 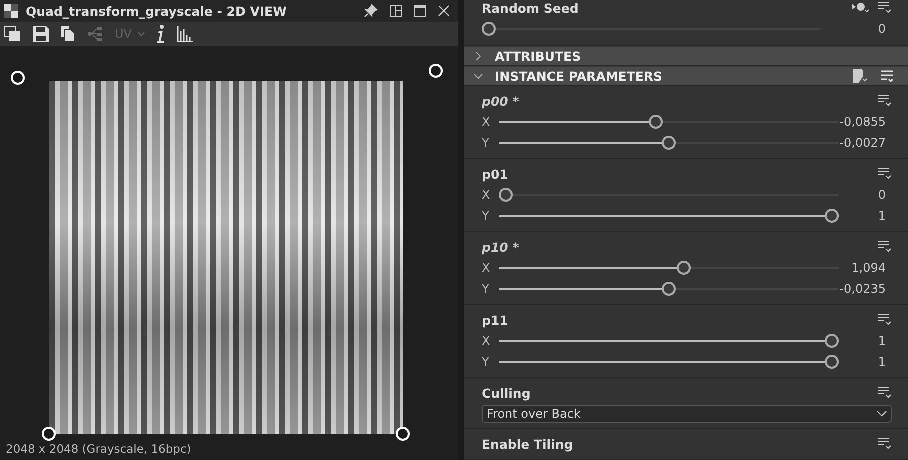 I want to click on parameter-label: p10 *, so click(x=501, y=247).